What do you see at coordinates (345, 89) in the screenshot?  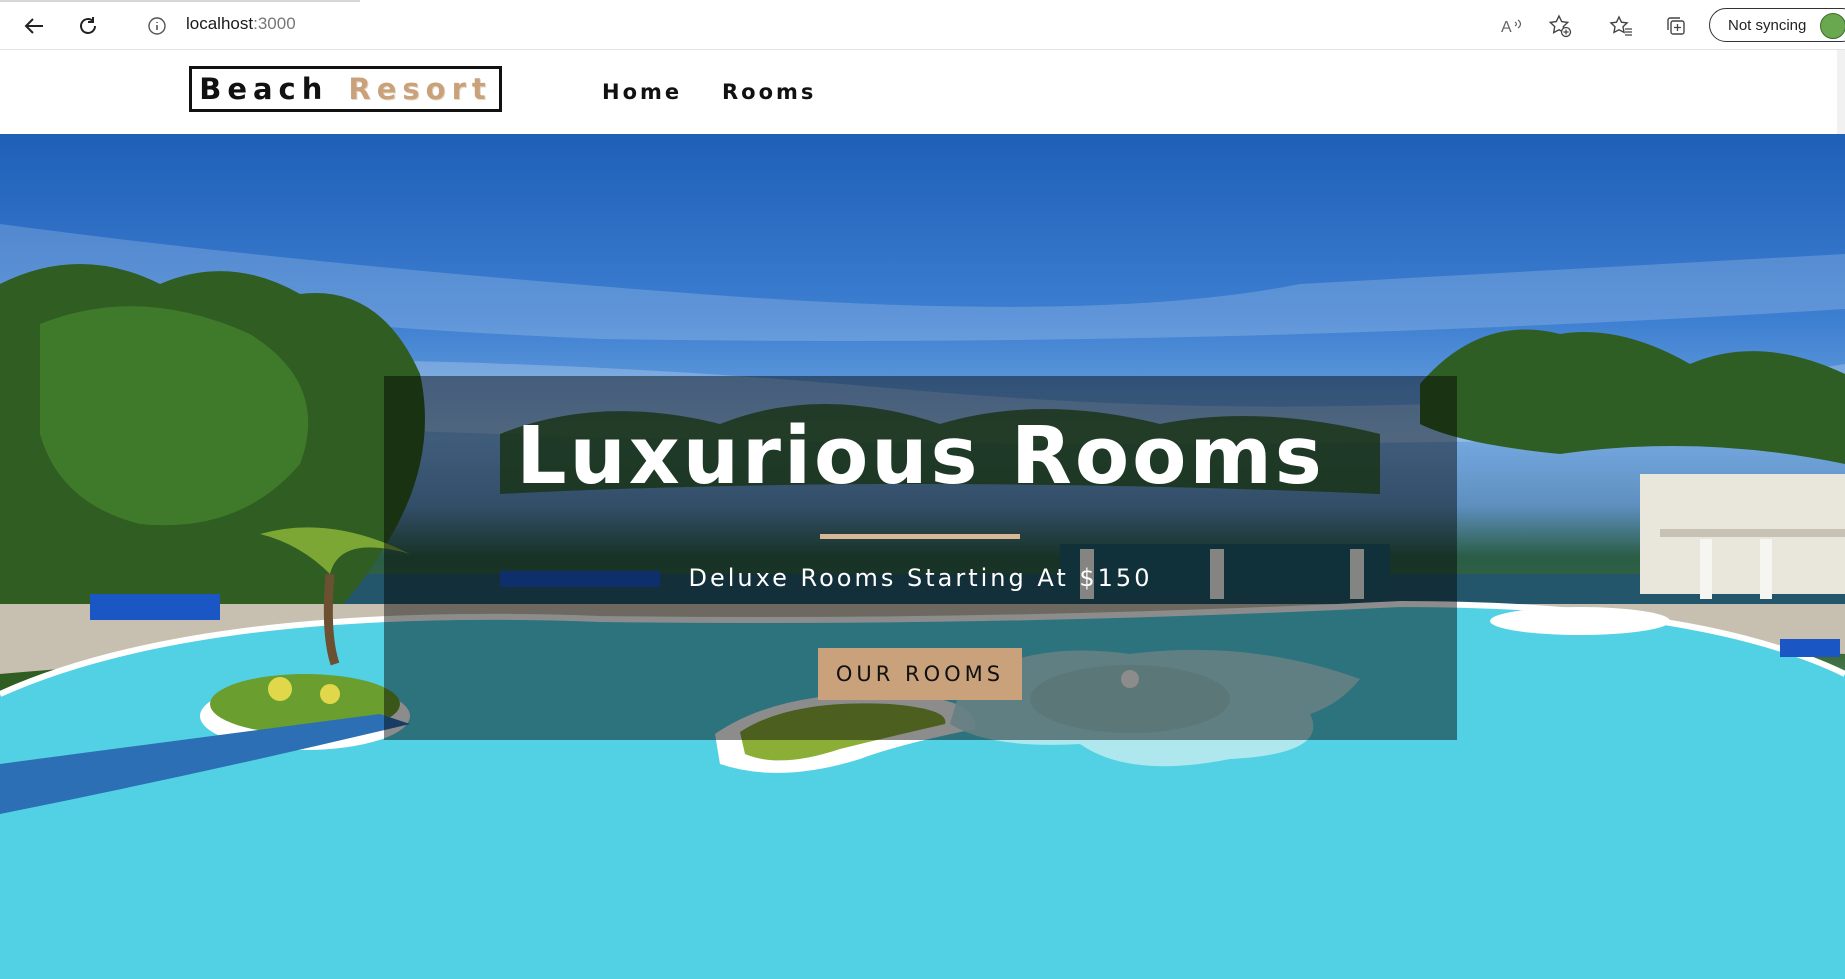 I see `site-logo: Beach Resort` at bounding box center [345, 89].